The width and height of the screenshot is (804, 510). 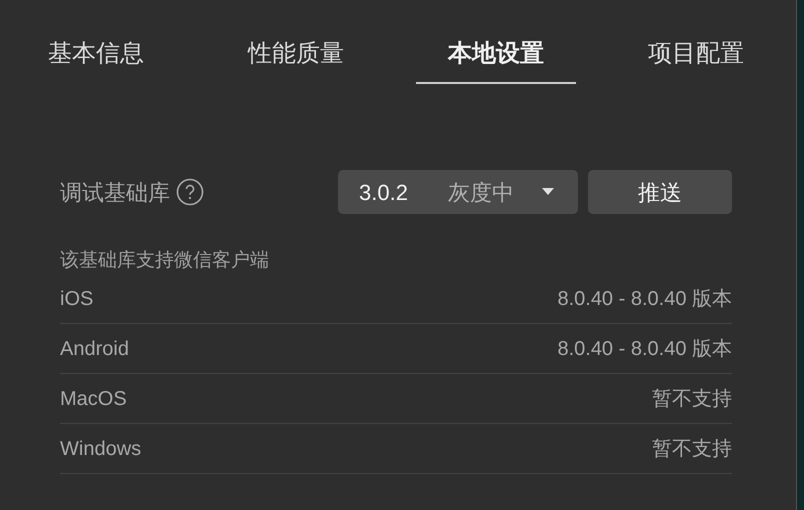 What do you see at coordinates (101, 449) in the screenshot?
I see `platform-name: Windows` at bounding box center [101, 449].